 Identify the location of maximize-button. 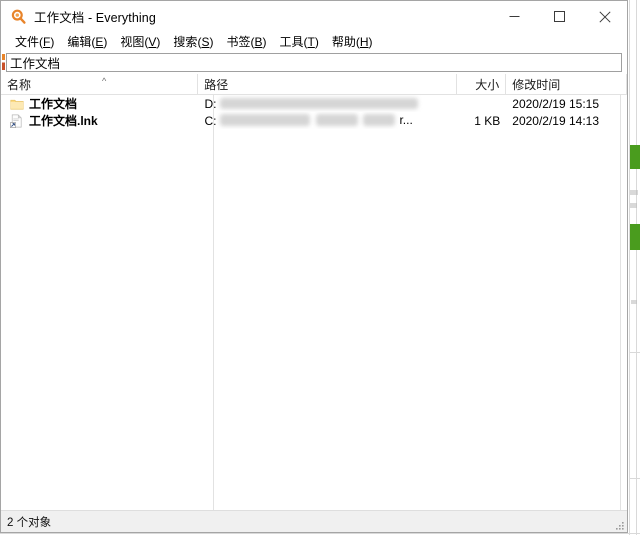
(559, 16).